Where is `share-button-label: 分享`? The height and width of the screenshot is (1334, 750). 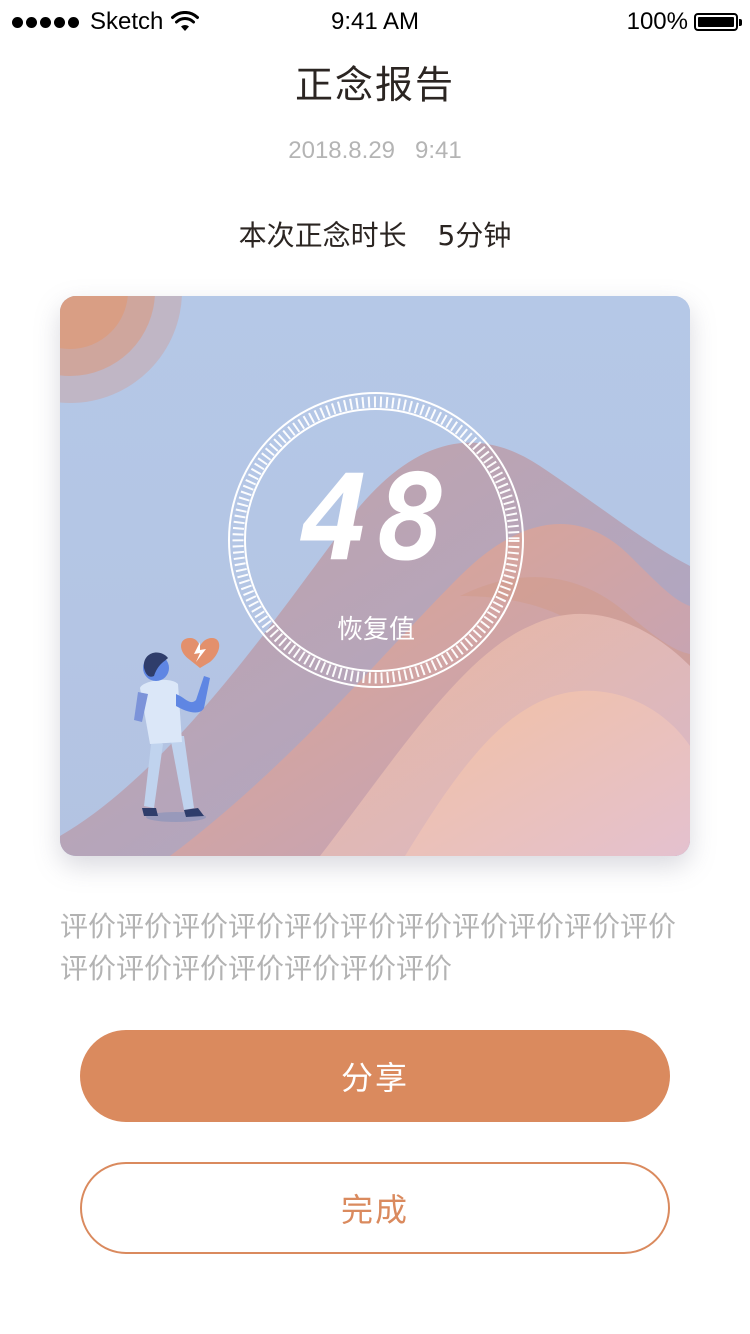 share-button-label: 分享 is located at coordinates (374, 1078).